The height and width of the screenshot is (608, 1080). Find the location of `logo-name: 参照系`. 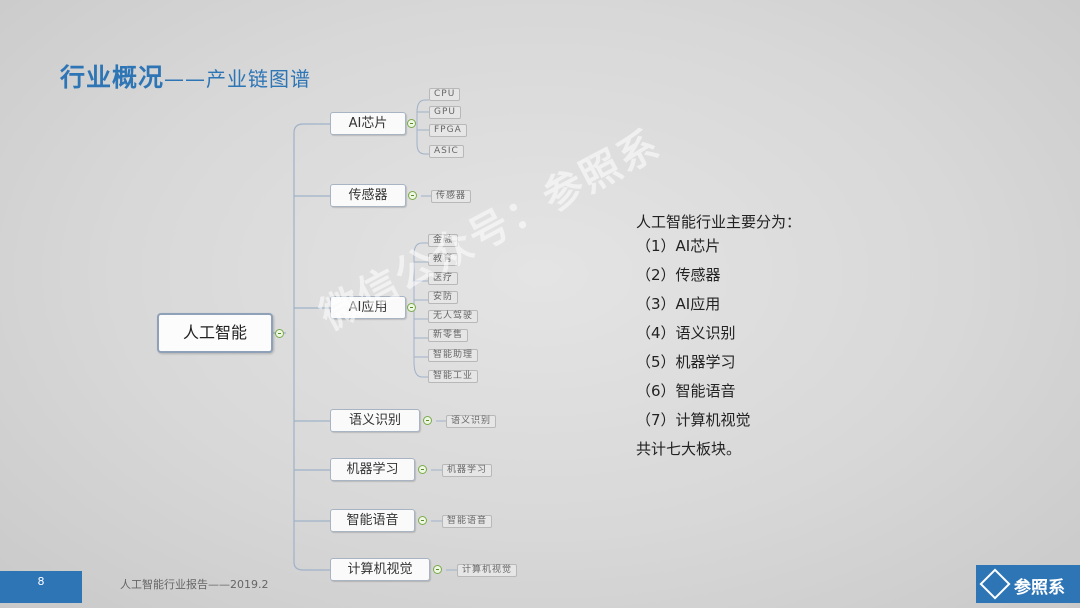

logo-name: 参照系 is located at coordinates (1039, 588).